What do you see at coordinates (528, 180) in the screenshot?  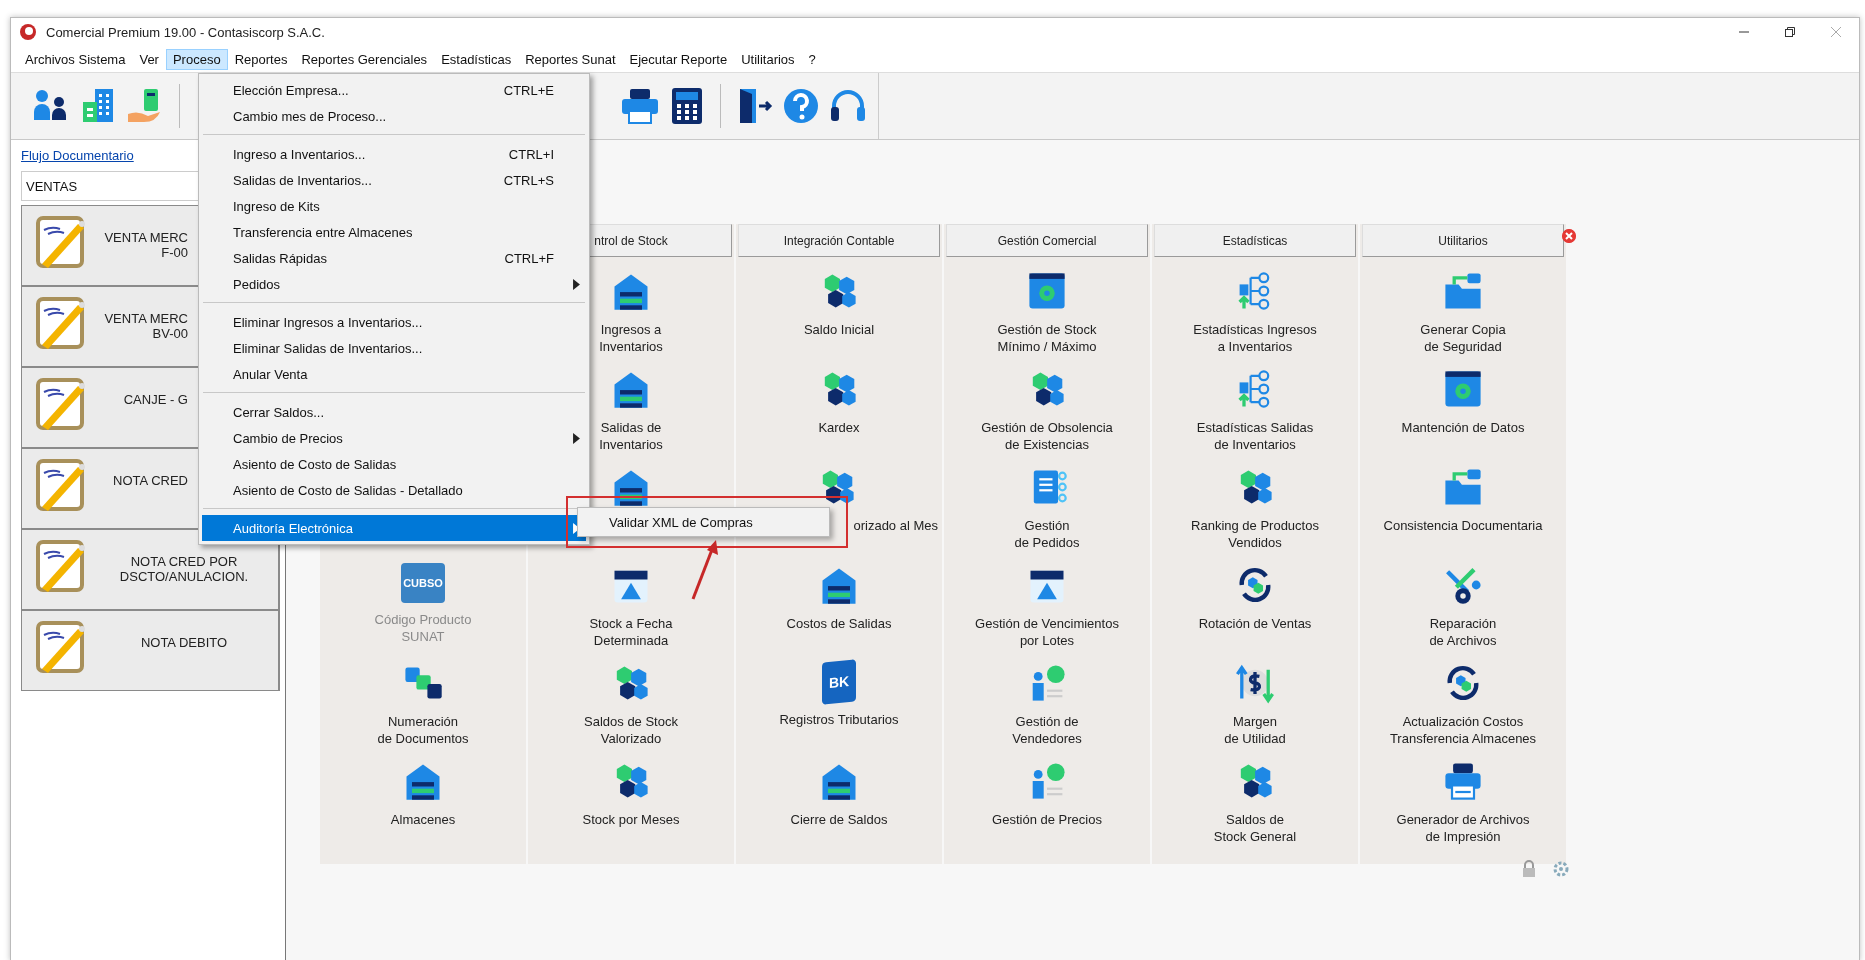 I see `shortcut-text: CTRL+S` at bounding box center [528, 180].